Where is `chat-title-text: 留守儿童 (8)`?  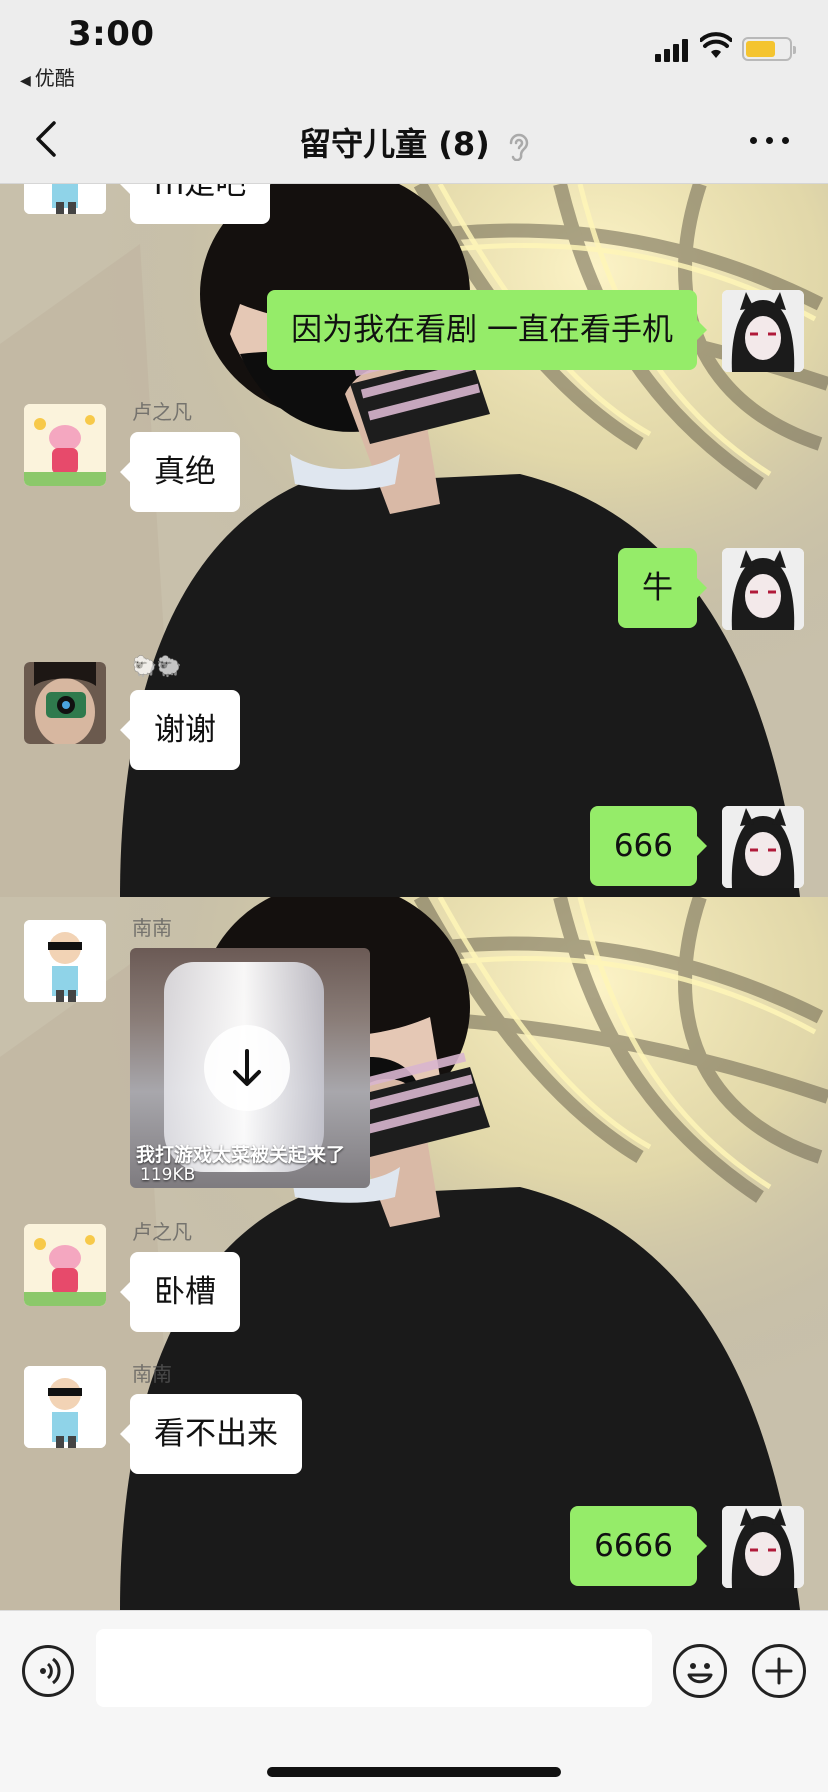
chat-title-text: 留守儿童 (8) is located at coordinates (394, 144).